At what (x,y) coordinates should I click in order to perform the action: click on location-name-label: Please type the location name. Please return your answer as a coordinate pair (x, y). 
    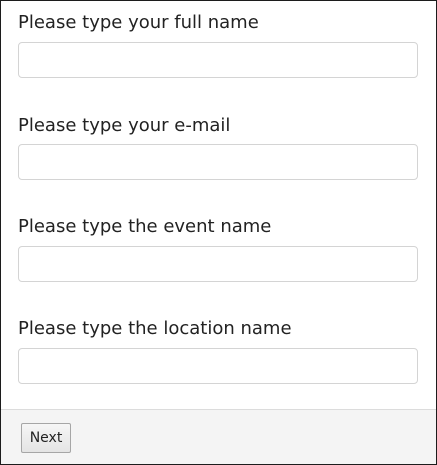
    Looking at the image, I should click on (155, 328).